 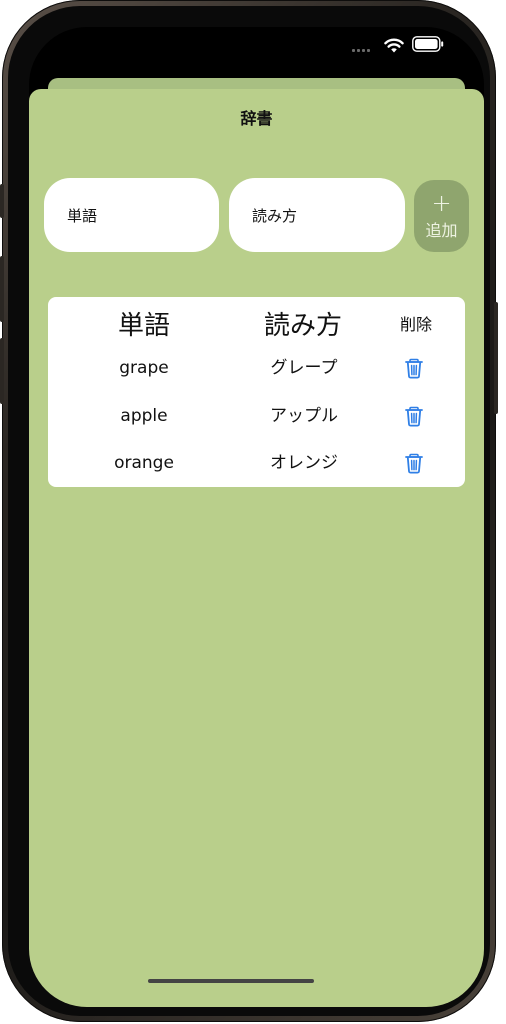 I want to click on add-button: + 追加, so click(x=441, y=216).